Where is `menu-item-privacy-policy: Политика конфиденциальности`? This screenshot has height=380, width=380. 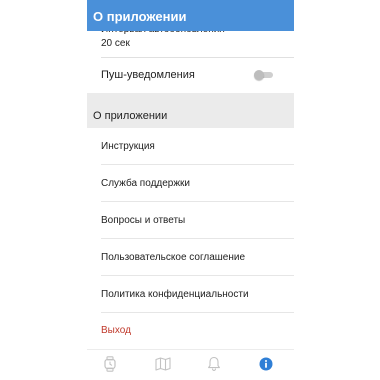 menu-item-privacy-policy: Политика конфиденциальности is located at coordinates (190, 294).